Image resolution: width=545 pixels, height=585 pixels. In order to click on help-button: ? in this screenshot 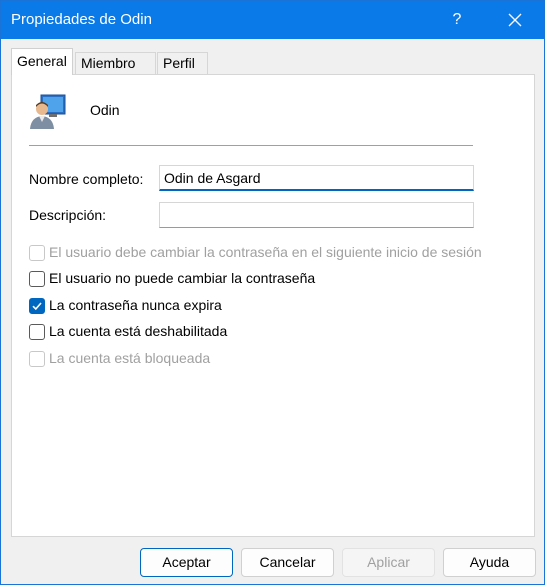, I will do `click(457, 20)`.